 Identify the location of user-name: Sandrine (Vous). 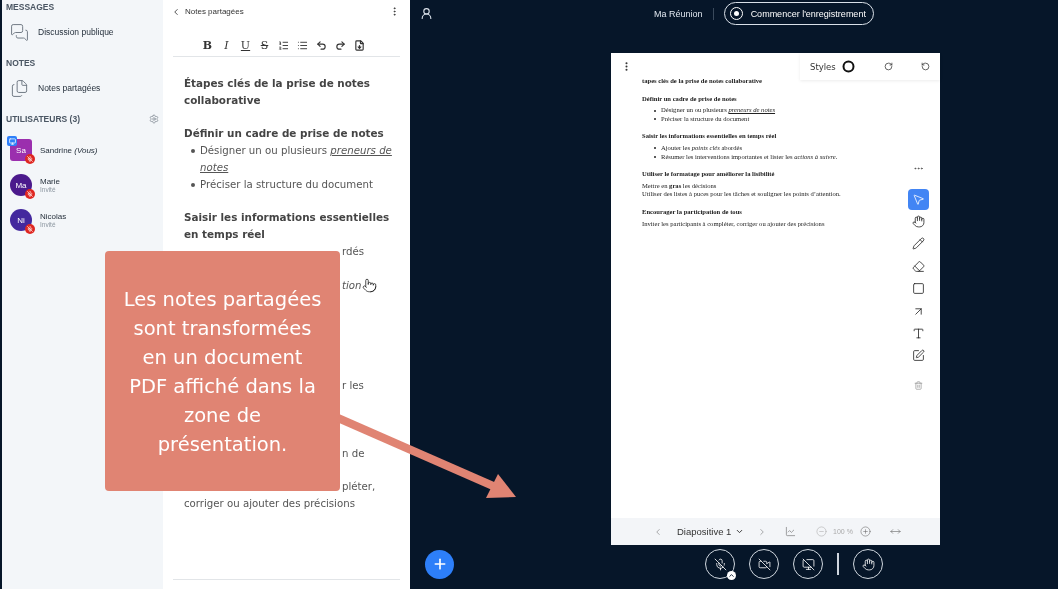
(69, 150).